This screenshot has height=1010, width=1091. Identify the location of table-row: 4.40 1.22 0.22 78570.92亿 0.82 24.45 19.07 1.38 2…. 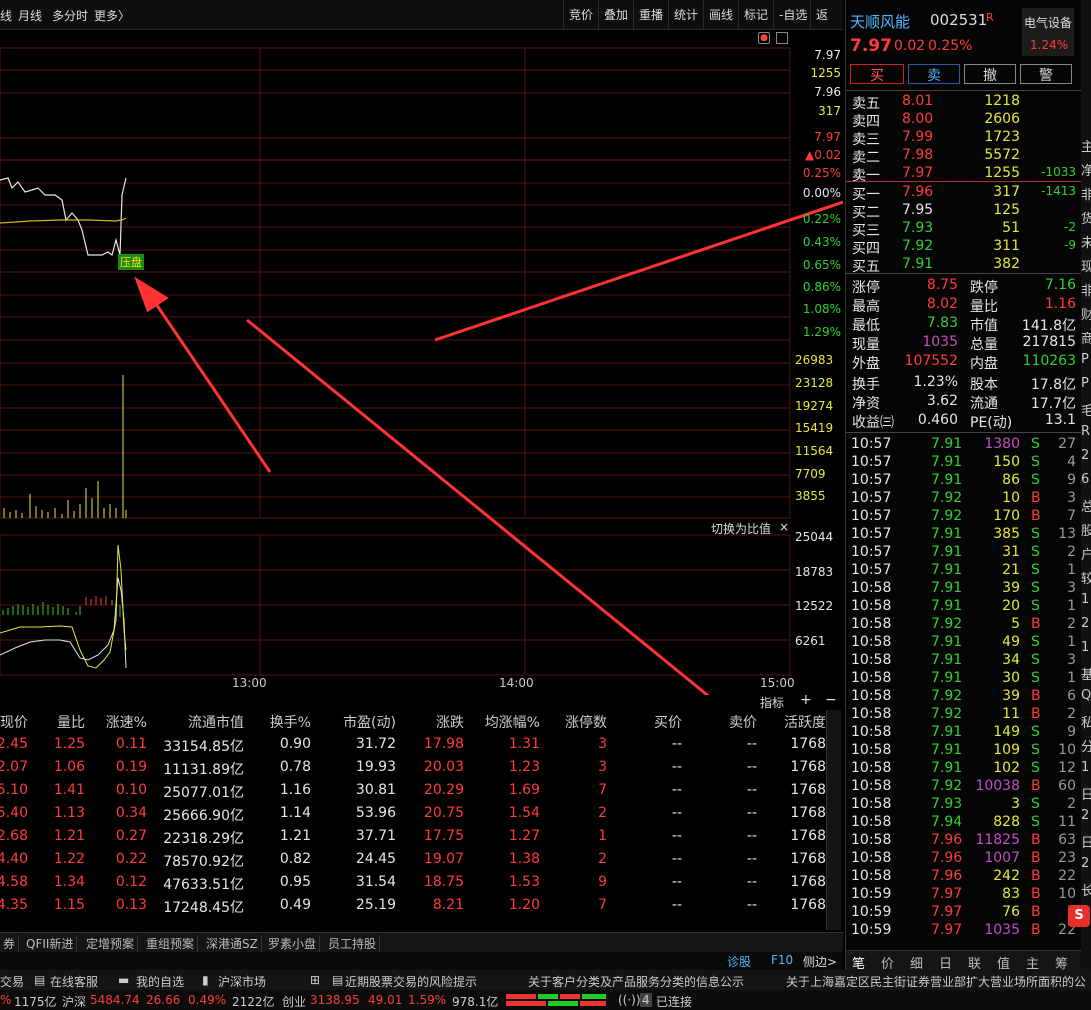
(421, 860).